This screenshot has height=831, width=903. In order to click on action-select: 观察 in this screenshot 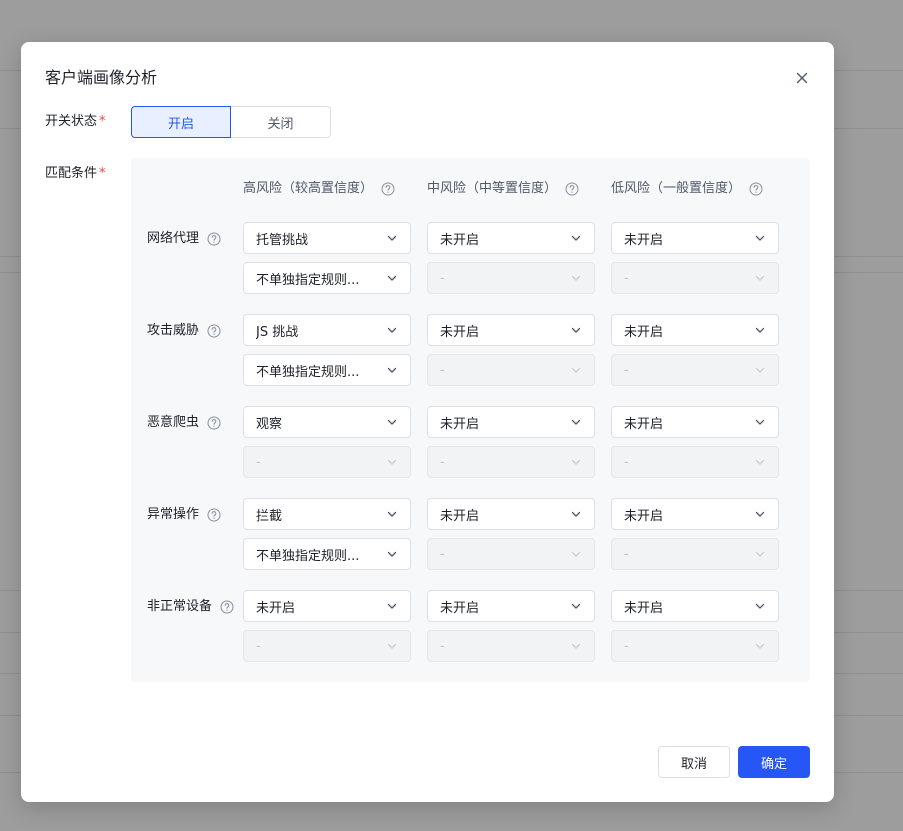, I will do `click(327, 422)`.